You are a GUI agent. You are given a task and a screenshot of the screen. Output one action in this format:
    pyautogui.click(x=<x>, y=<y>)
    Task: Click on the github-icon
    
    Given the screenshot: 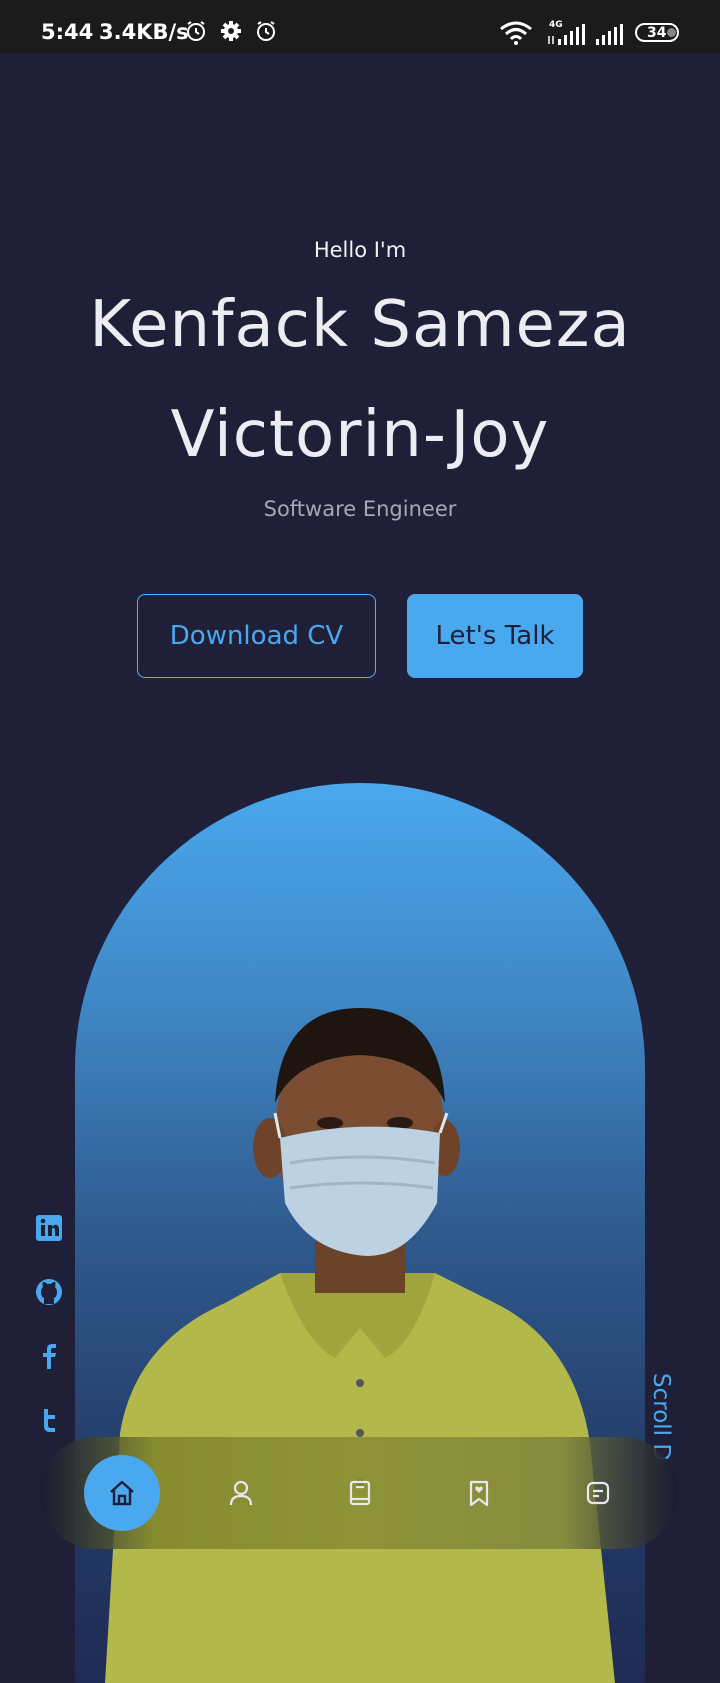 What is the action you would take?
    pyautogui.click(x=49, y=1292)
    